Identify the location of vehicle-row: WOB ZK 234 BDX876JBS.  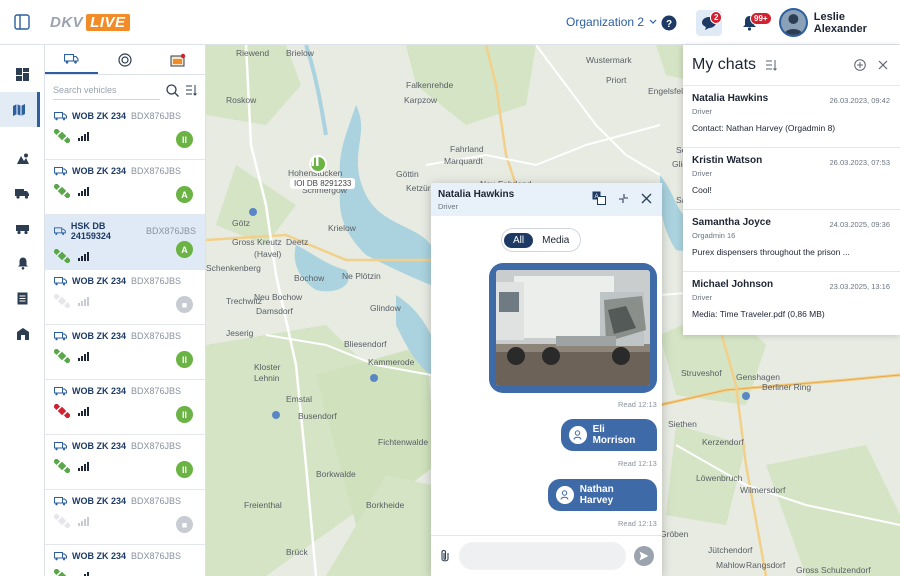
(125, 560).